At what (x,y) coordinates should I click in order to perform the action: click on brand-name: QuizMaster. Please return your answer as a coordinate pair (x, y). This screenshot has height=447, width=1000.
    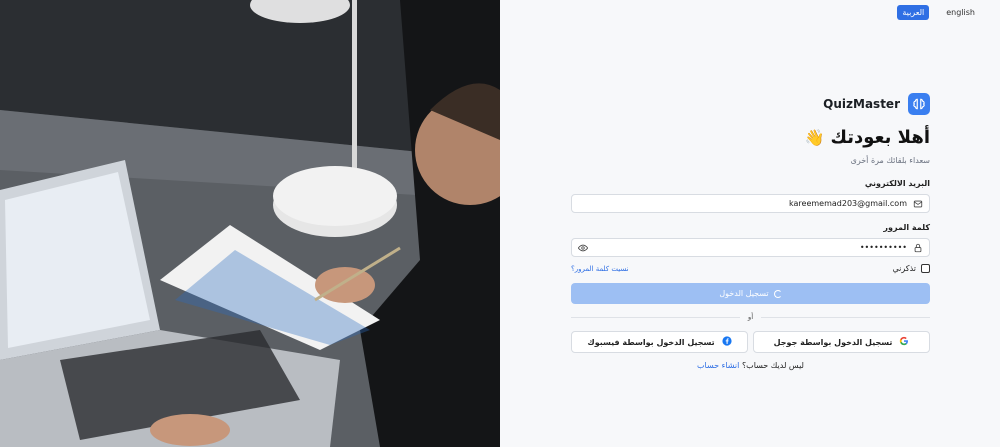
    Looking at the image, I should click on (861, 104).